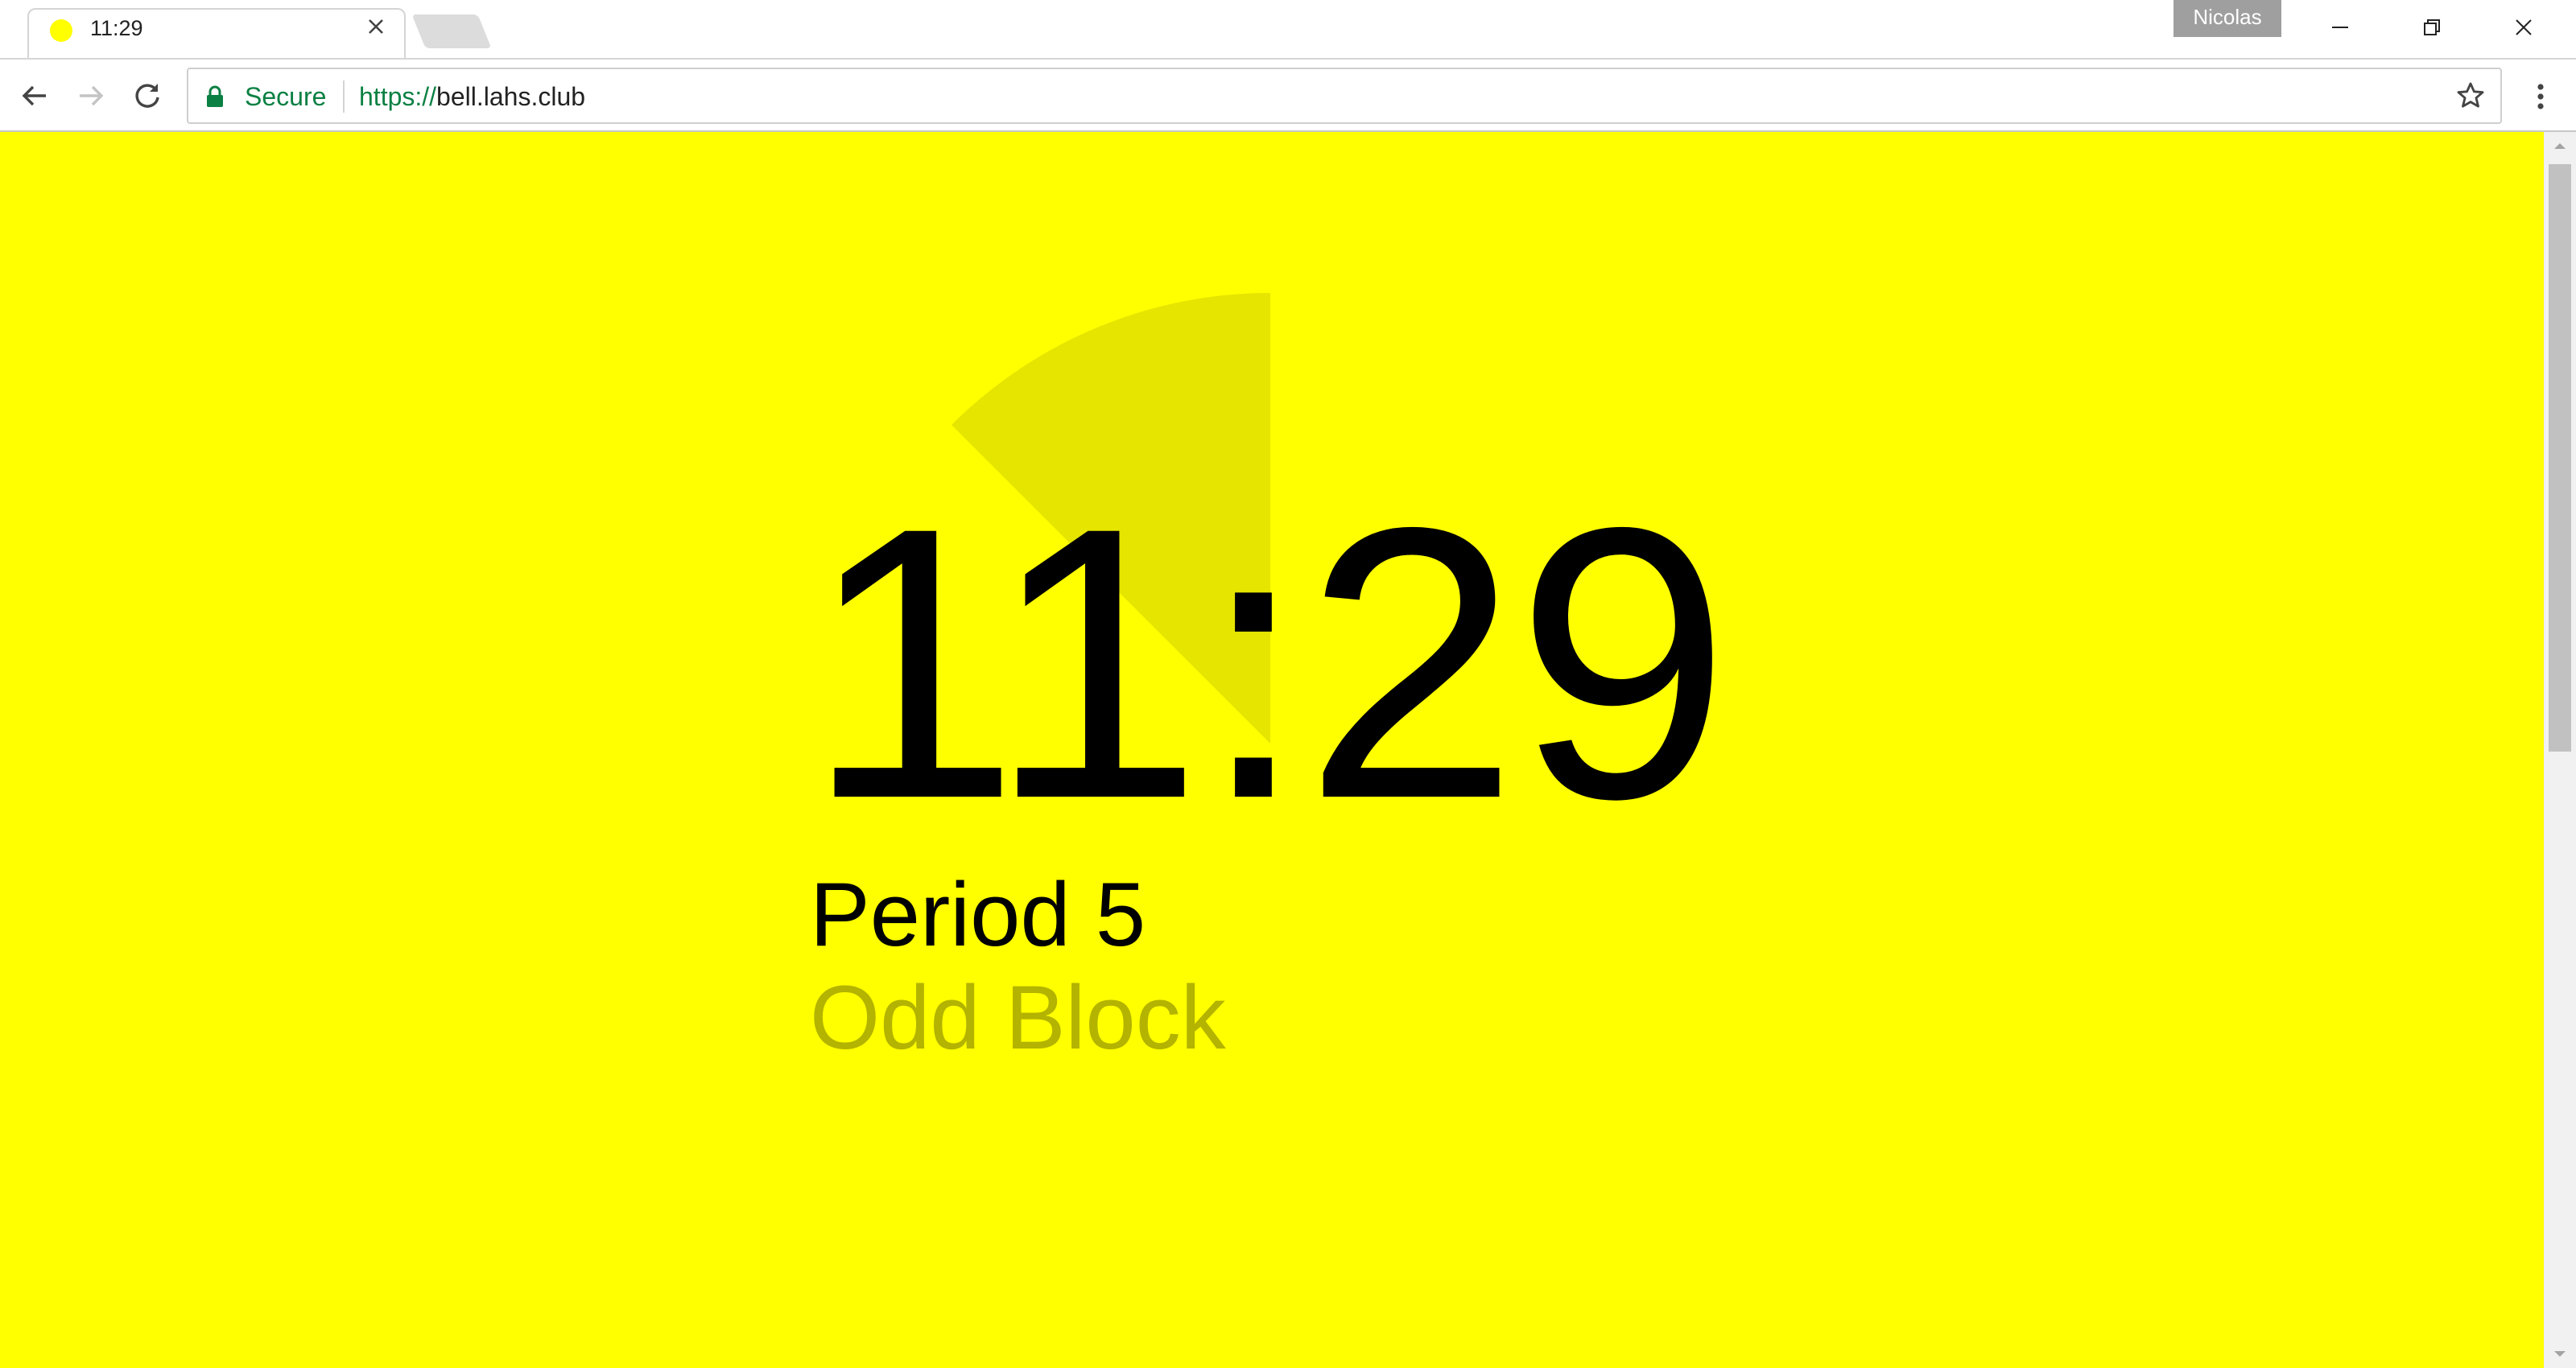 The width and height of the screenshot is (2576, 1368). I want to click on secure-label: Secure, so click(285, 97).